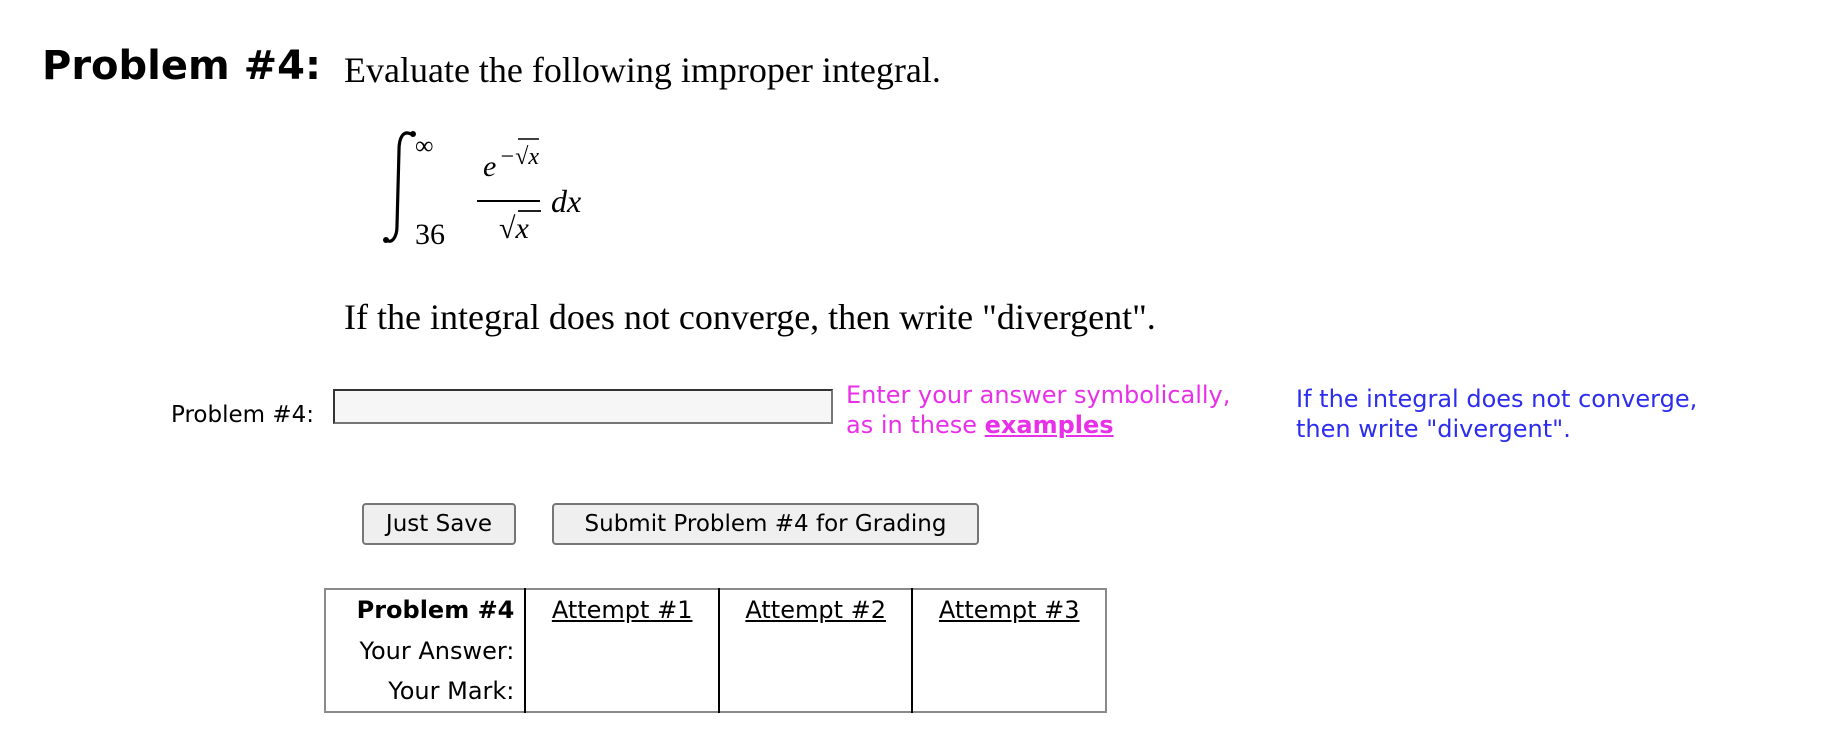 This screenshot has width=1821, height=750. I want to click on your-mark-row: Your Mark:, so click(715, 691).